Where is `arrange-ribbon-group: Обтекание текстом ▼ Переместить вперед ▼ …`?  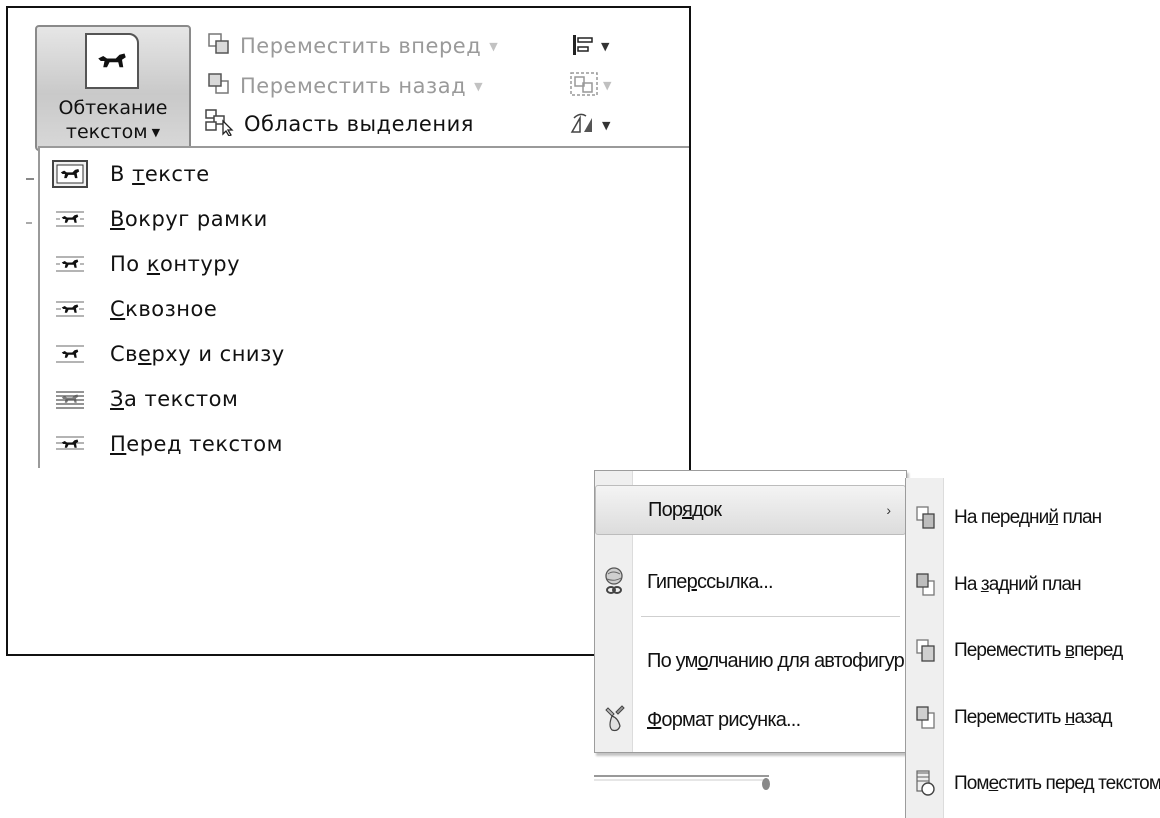
arrange-ribbon-group: Обтекание текстом ▼ Переместить вперед ▼ … is located at coordinates (348, 81).